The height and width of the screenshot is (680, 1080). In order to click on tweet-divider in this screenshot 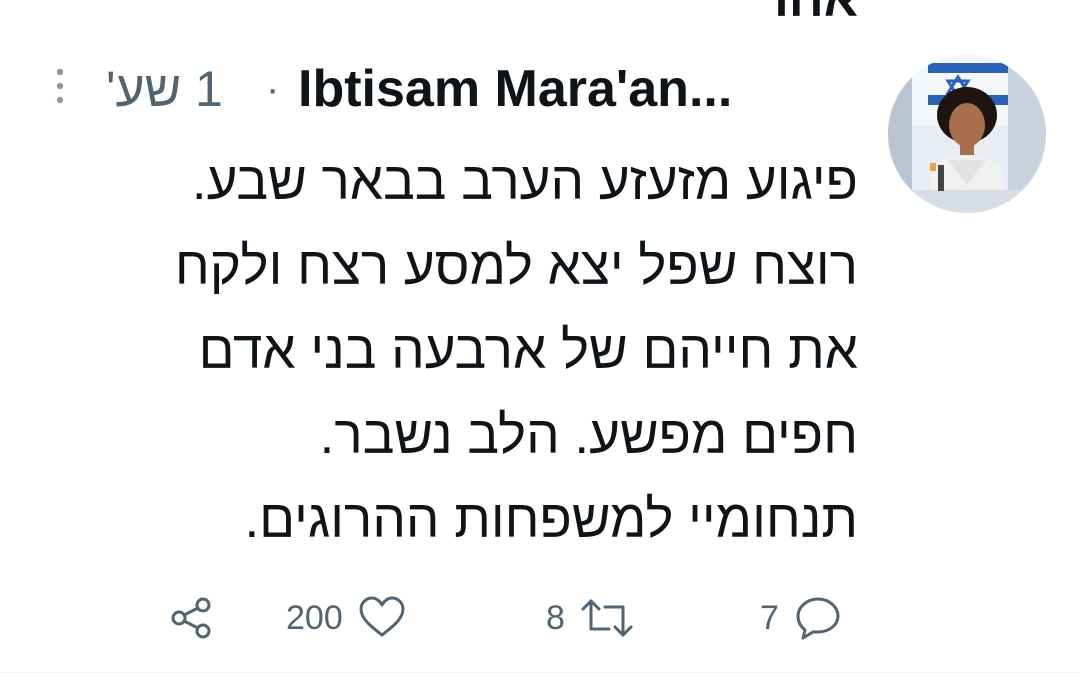, I will do `click(540, 672)`.